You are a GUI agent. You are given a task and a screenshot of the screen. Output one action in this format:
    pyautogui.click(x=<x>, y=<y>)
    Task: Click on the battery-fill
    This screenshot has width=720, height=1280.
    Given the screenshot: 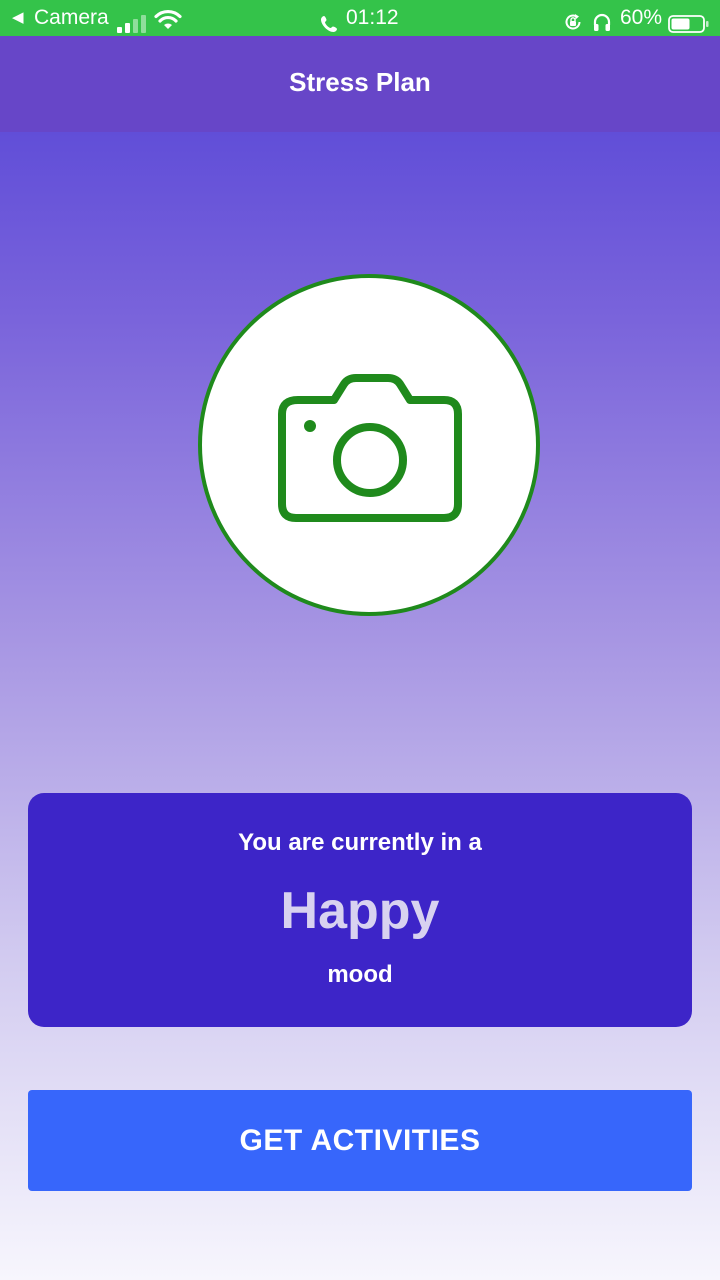 What is the action you would take?
    pyautogui.click(x=680, y=24)
    